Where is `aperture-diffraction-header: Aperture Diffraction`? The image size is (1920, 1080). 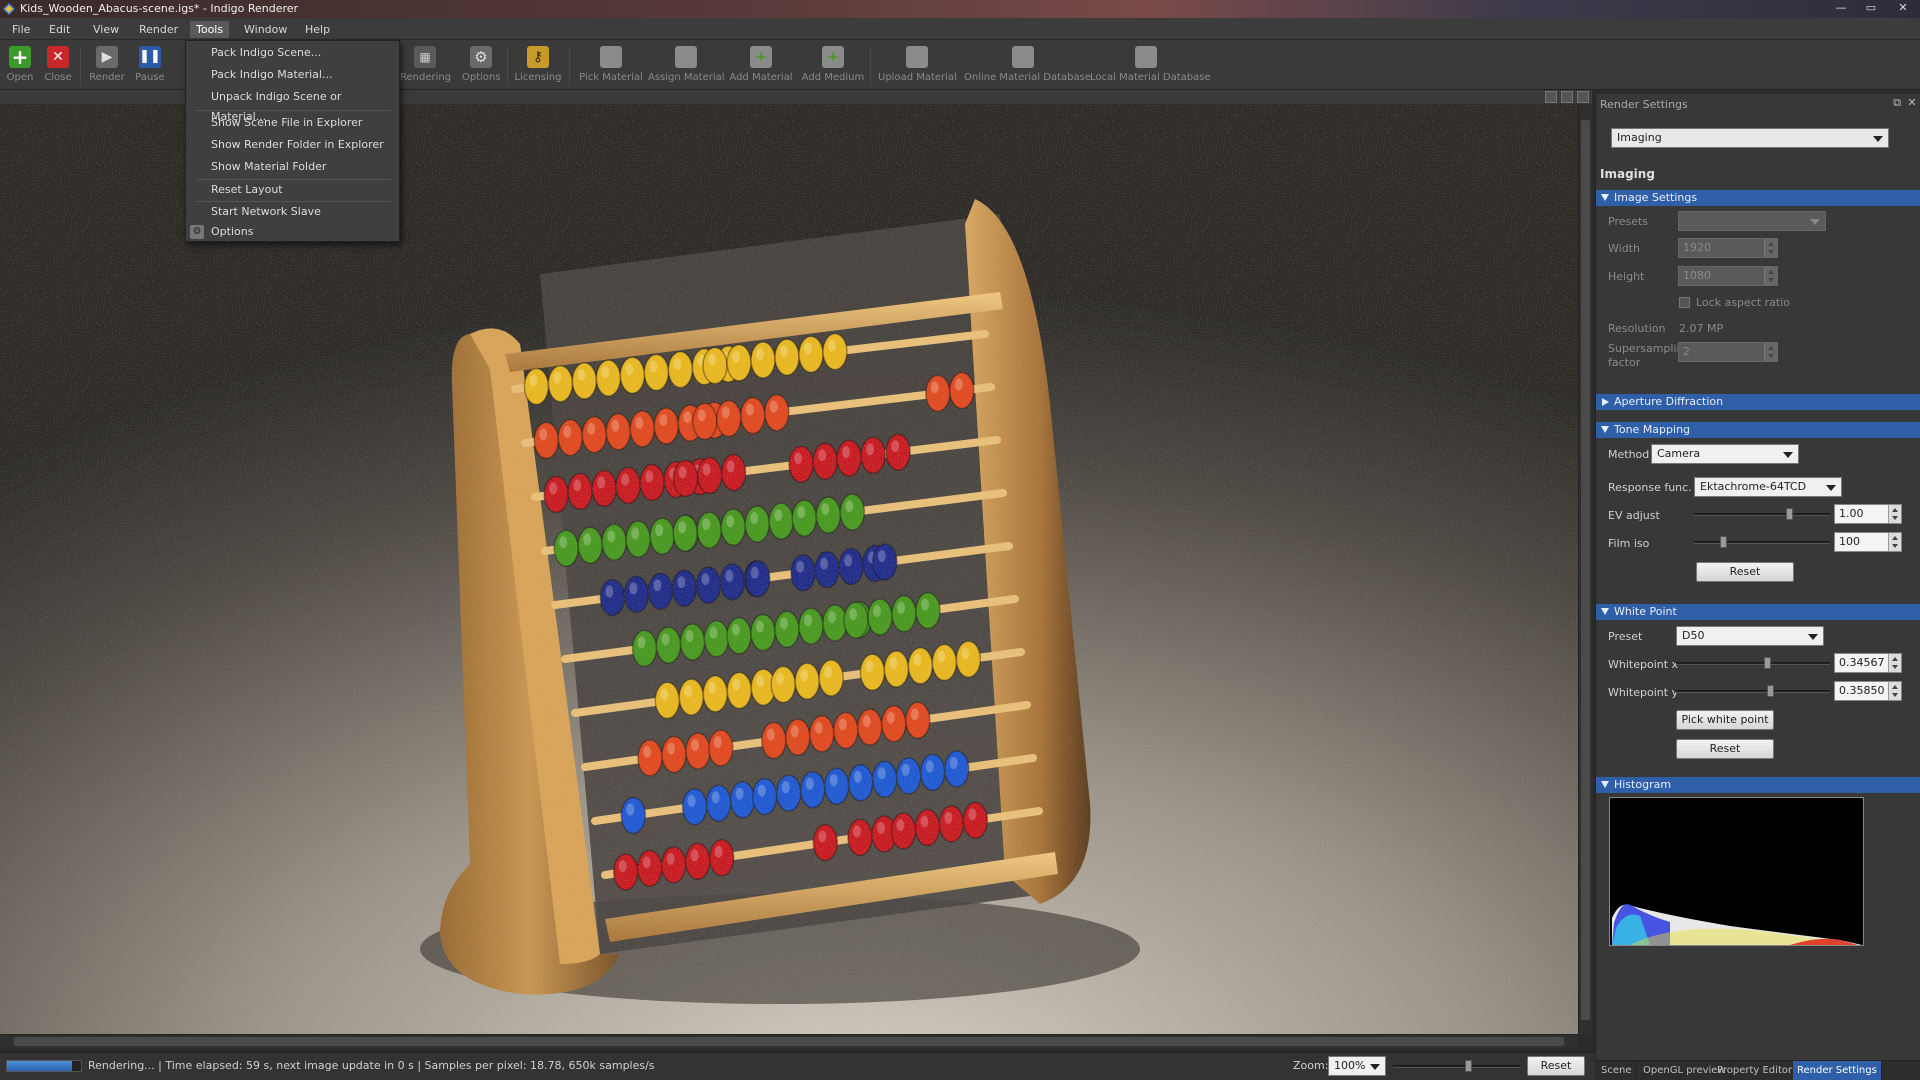 aperture-diffraction-header: Aperture Diffraction is located at coordinates (1758, 402).